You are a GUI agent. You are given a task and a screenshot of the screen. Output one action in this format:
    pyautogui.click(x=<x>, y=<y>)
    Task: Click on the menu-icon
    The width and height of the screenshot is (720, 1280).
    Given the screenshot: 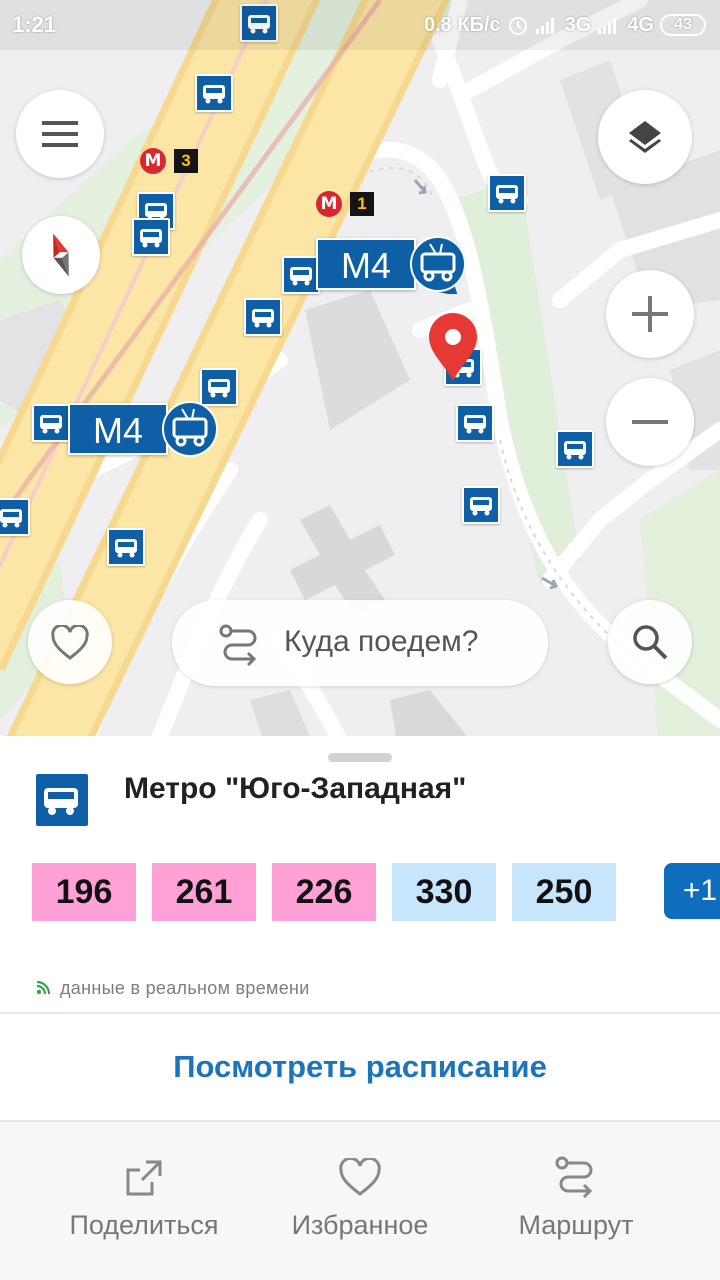 What is the action you would take?
    pyautogui.click(x=60, y=134)
    